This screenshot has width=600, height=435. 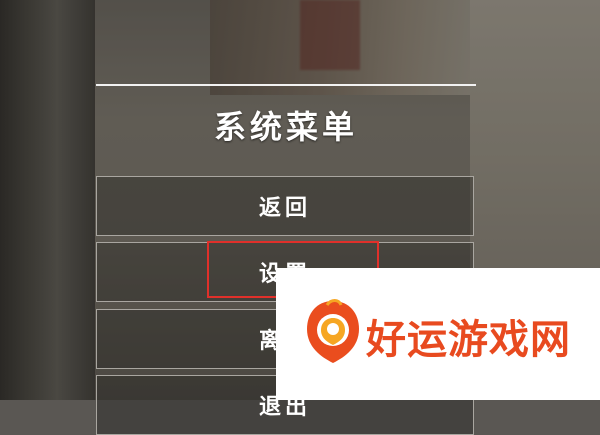 What do you see at coordinates (285, 127) in the screenshot?
I see `menu-title: 系统菜单` at bounding box center [285, 127].